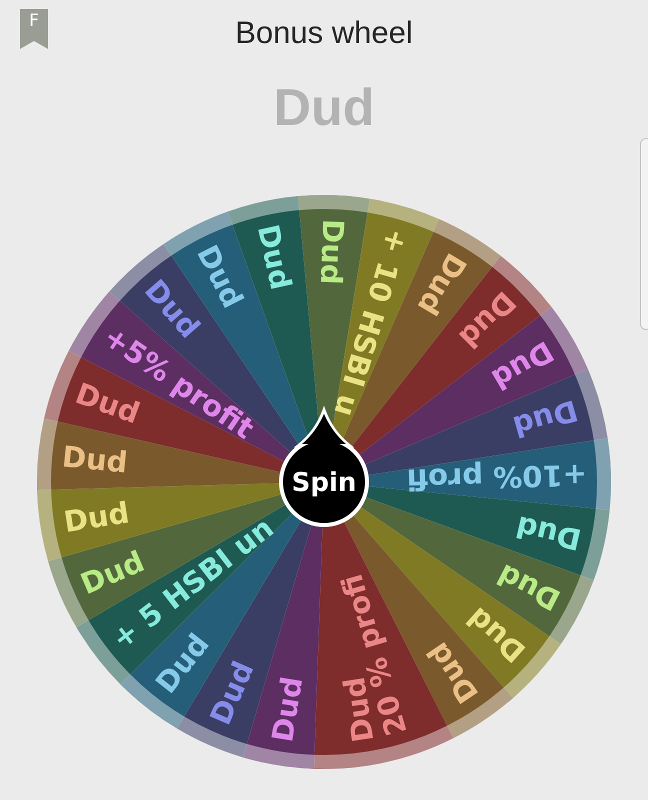  I want to click on wheel-title: Bonus wheel, so click(324, 32).